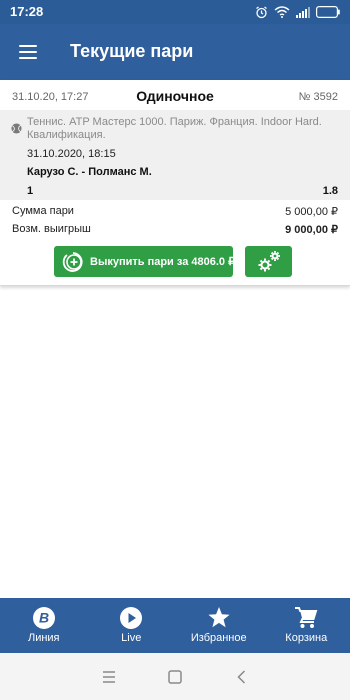 The image size is (350, 700). What do you see at coordinates (30, 191) in the screenshot?
I see `event-pick: 1` at bounding box center [30, 191].